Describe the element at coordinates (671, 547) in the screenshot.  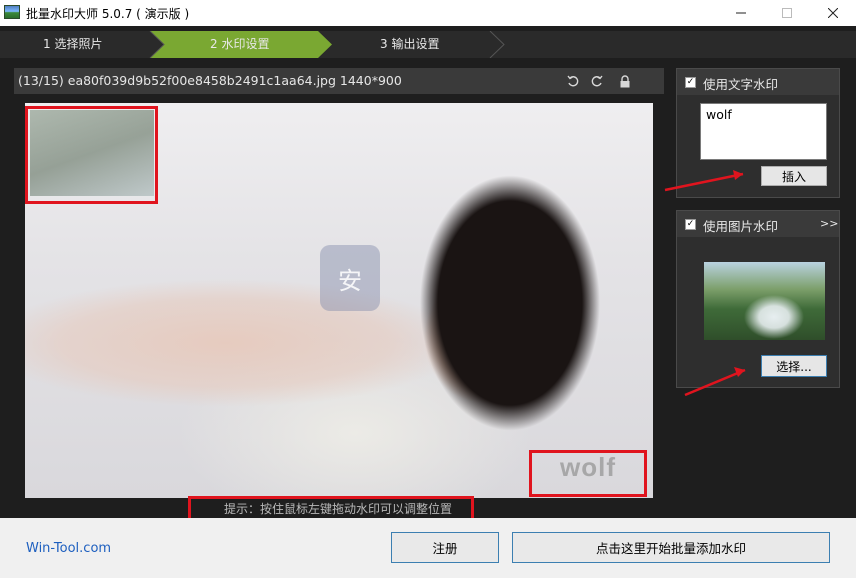
I see `start-batch-watermark-button: 点击这里开始批量添加水印` at that location.